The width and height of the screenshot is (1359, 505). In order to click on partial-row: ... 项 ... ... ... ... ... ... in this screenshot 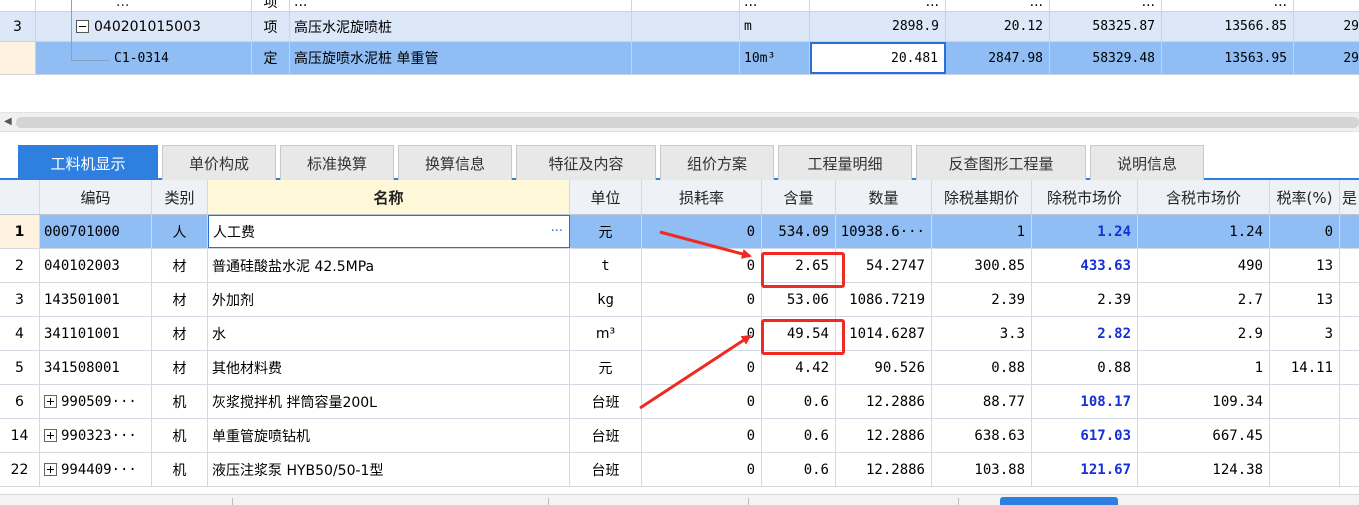, I will do `click(679, 6)`.